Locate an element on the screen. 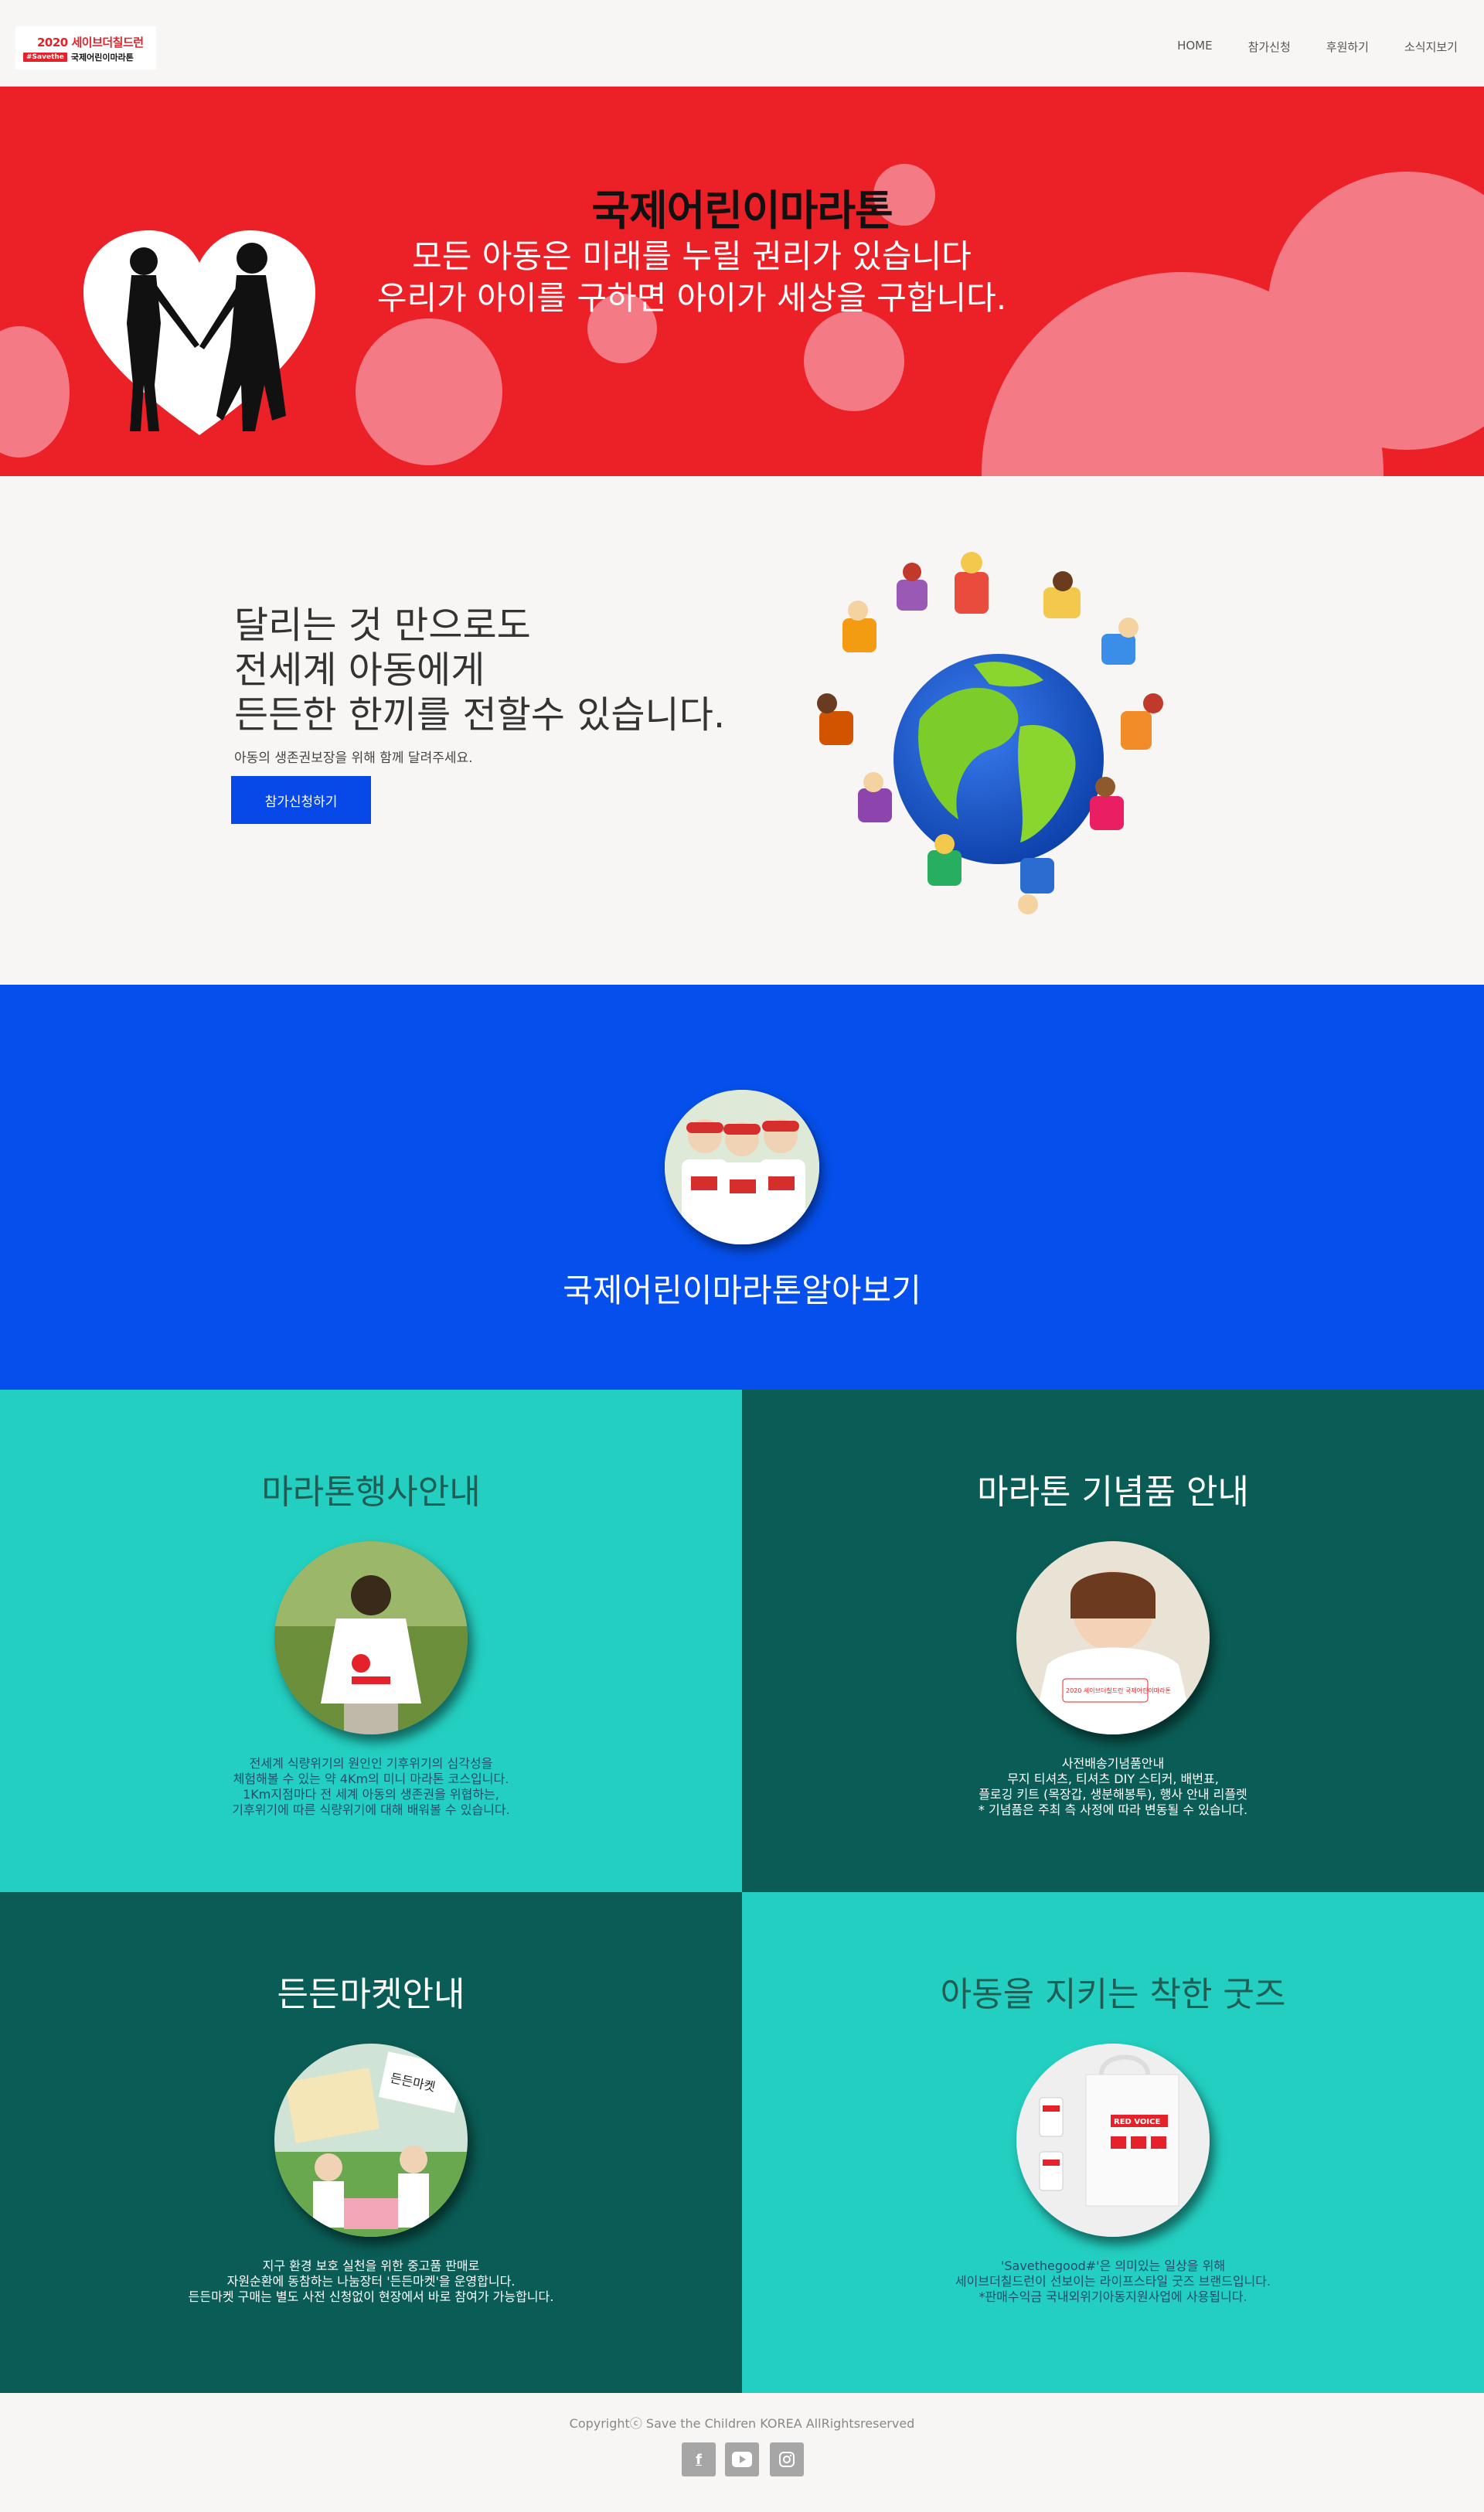  hero-title: 국제어린이마라톤 is located at coordinates (742, 210).